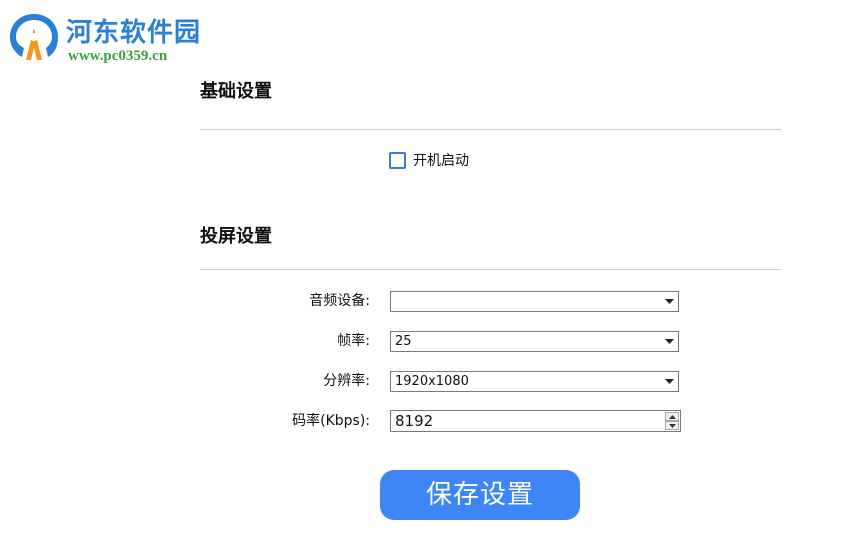  What do you see at coordinates (331, 421) in the screenshot?
I see `bitrate-label: 码率(Kbps):` at bounding box center [331, 421].